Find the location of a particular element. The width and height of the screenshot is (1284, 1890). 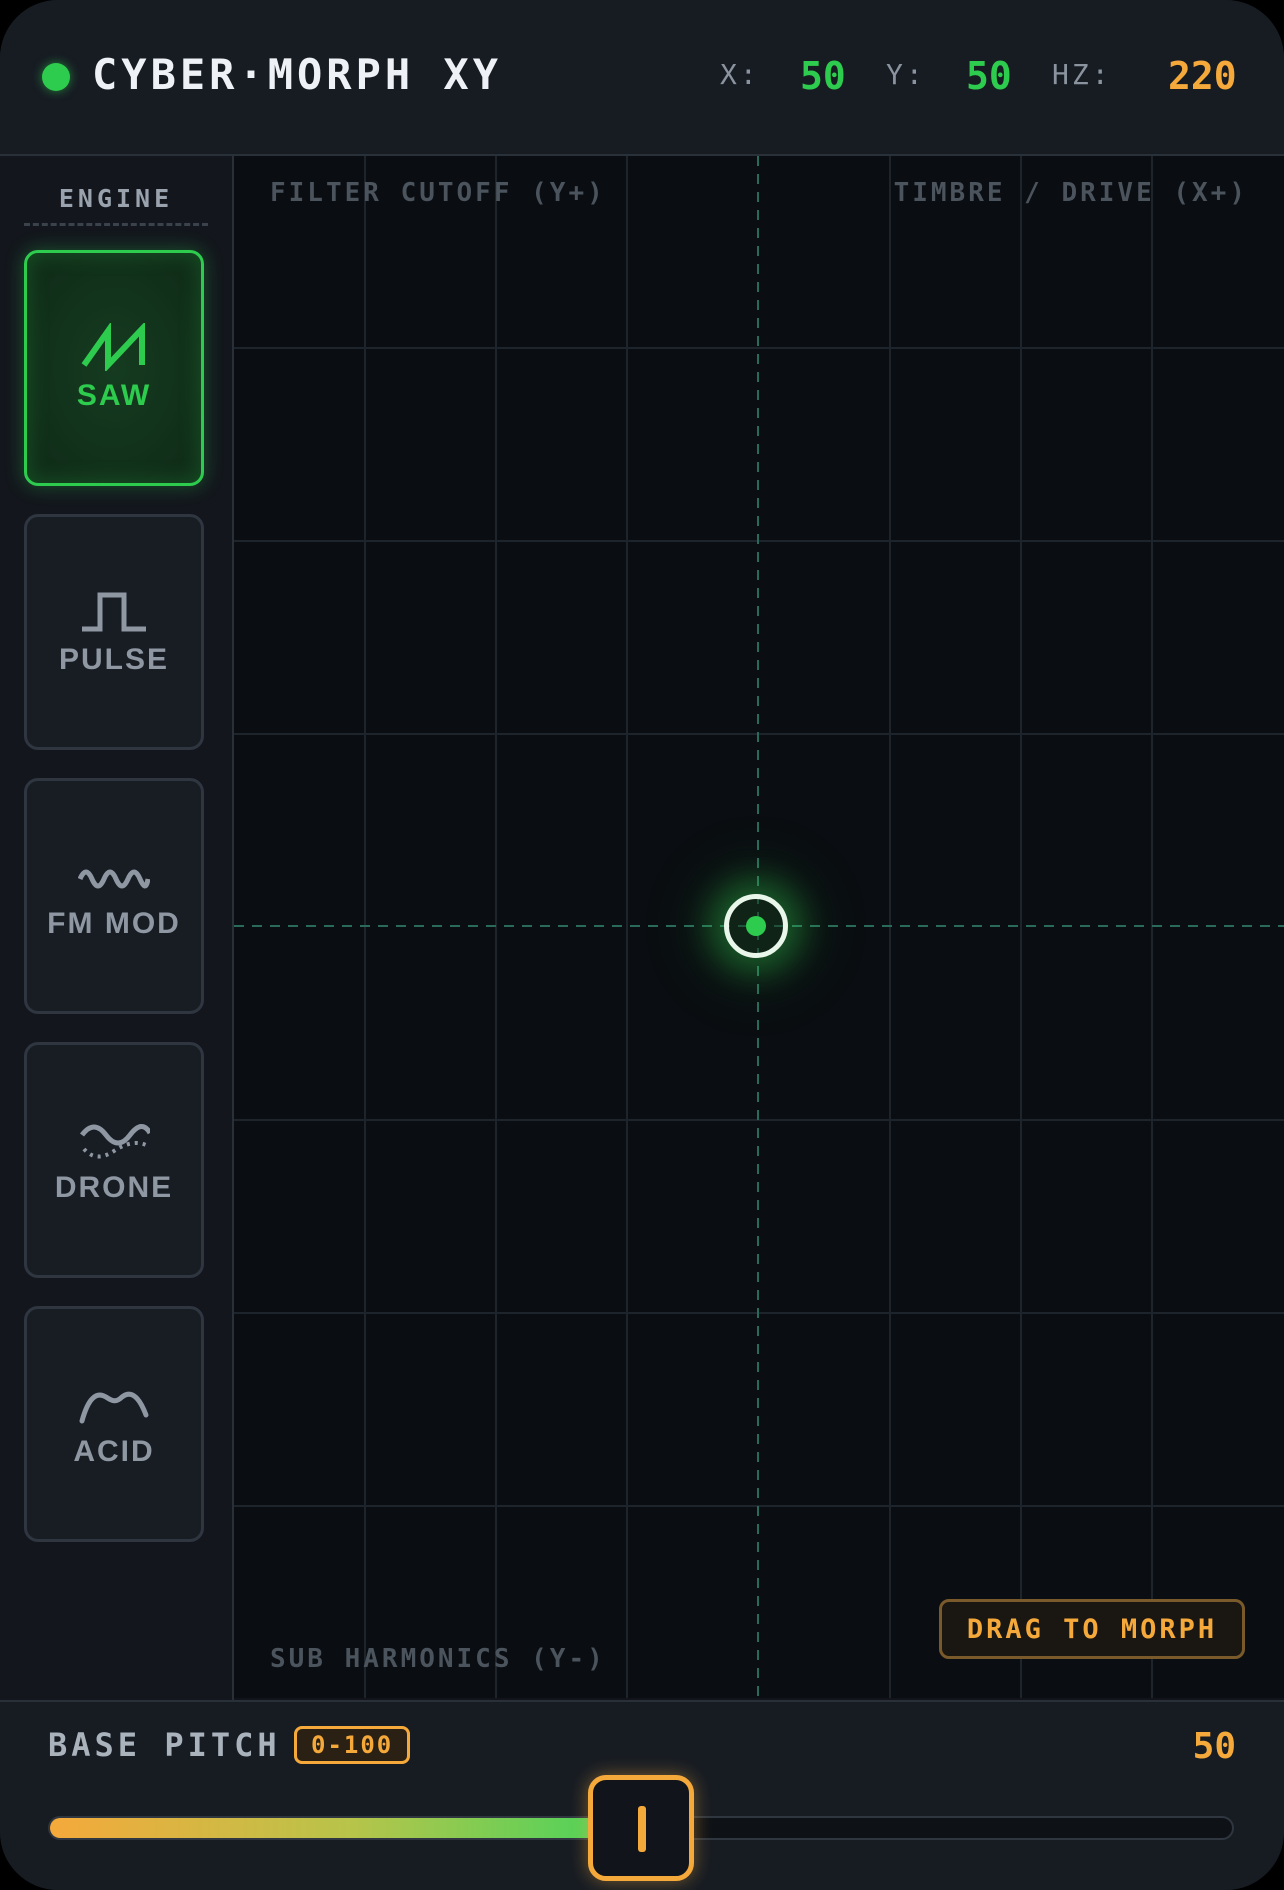

base-pitch-label: BASE PITCH is located at coordinates (164, 1745).